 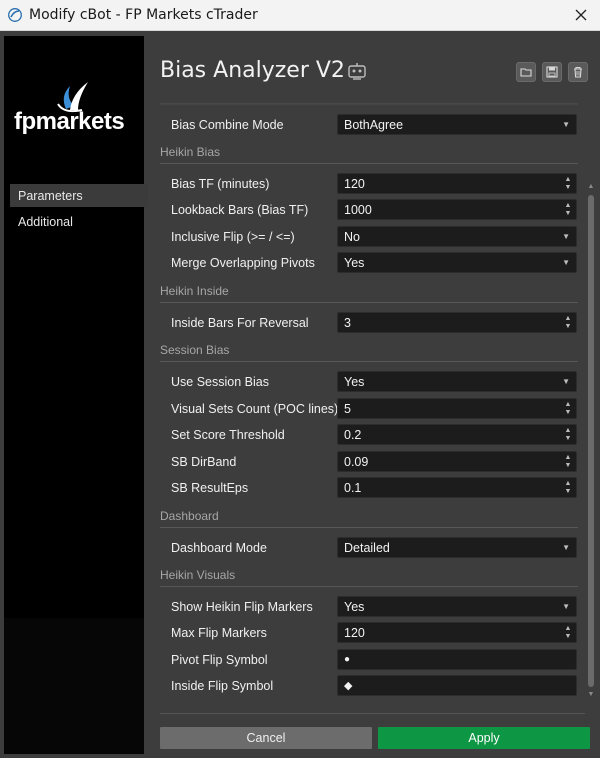 I want to click on scroll-up-icon: ▲, so click(x=591, y=186).